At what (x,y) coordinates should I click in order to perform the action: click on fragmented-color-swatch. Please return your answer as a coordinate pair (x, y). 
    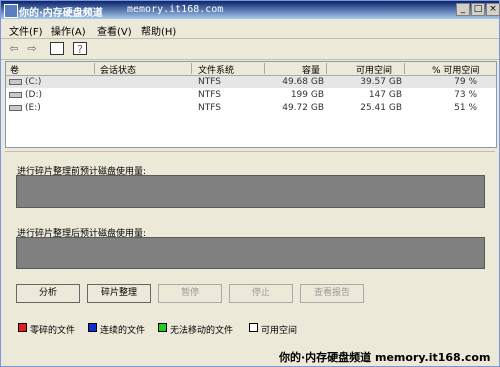
    Looking at the image, I should click on (22, 327).